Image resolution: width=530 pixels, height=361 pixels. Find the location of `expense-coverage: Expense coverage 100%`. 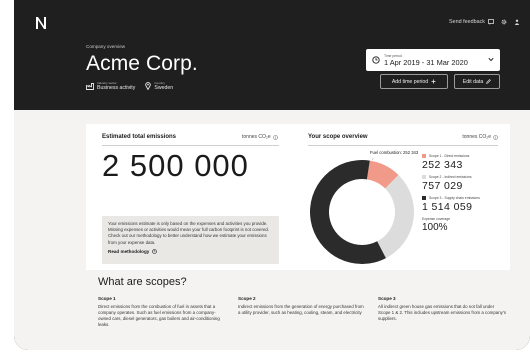

expense-coverage: Expense coverage 100% is located at coordinates (462, 225).